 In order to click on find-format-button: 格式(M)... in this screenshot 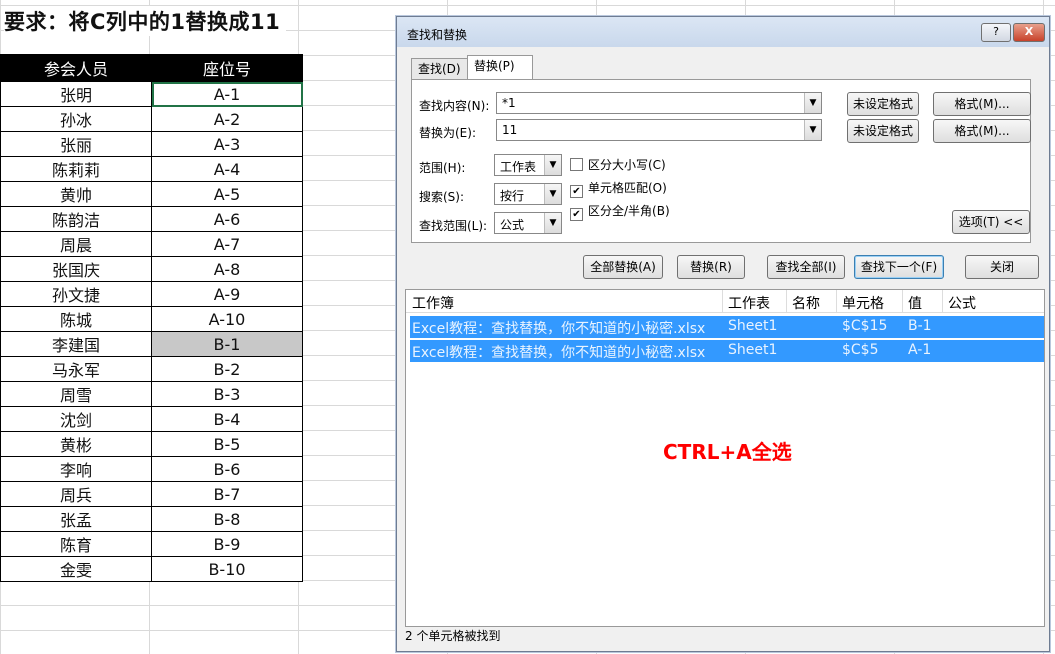, I will do `click(982, 104)`.